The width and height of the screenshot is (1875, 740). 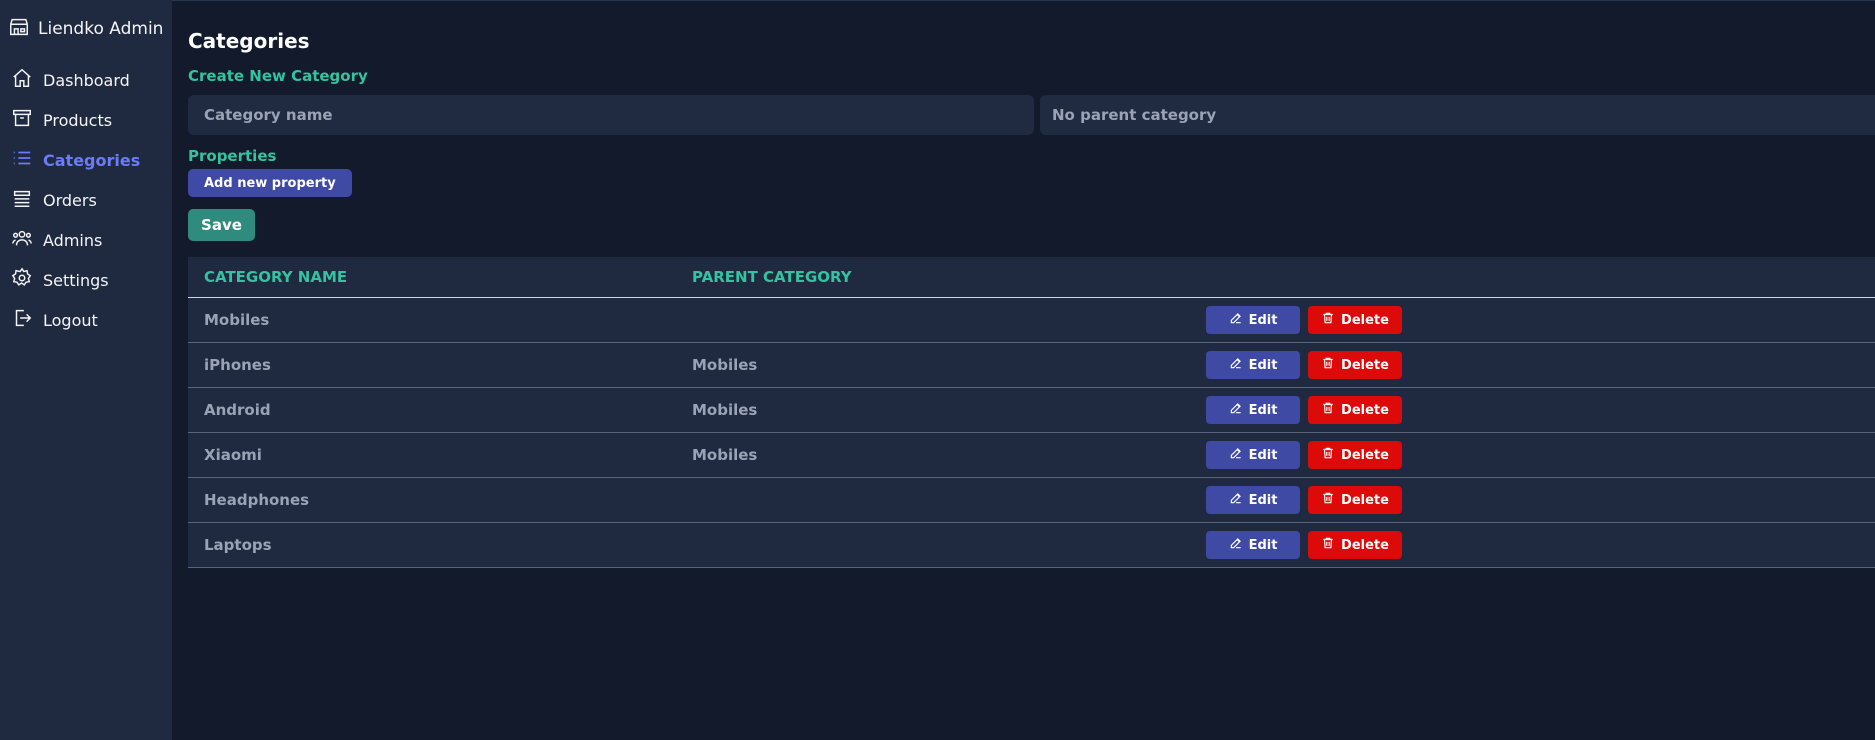 I want to click on logout-icon, so click(x=22, y=320).